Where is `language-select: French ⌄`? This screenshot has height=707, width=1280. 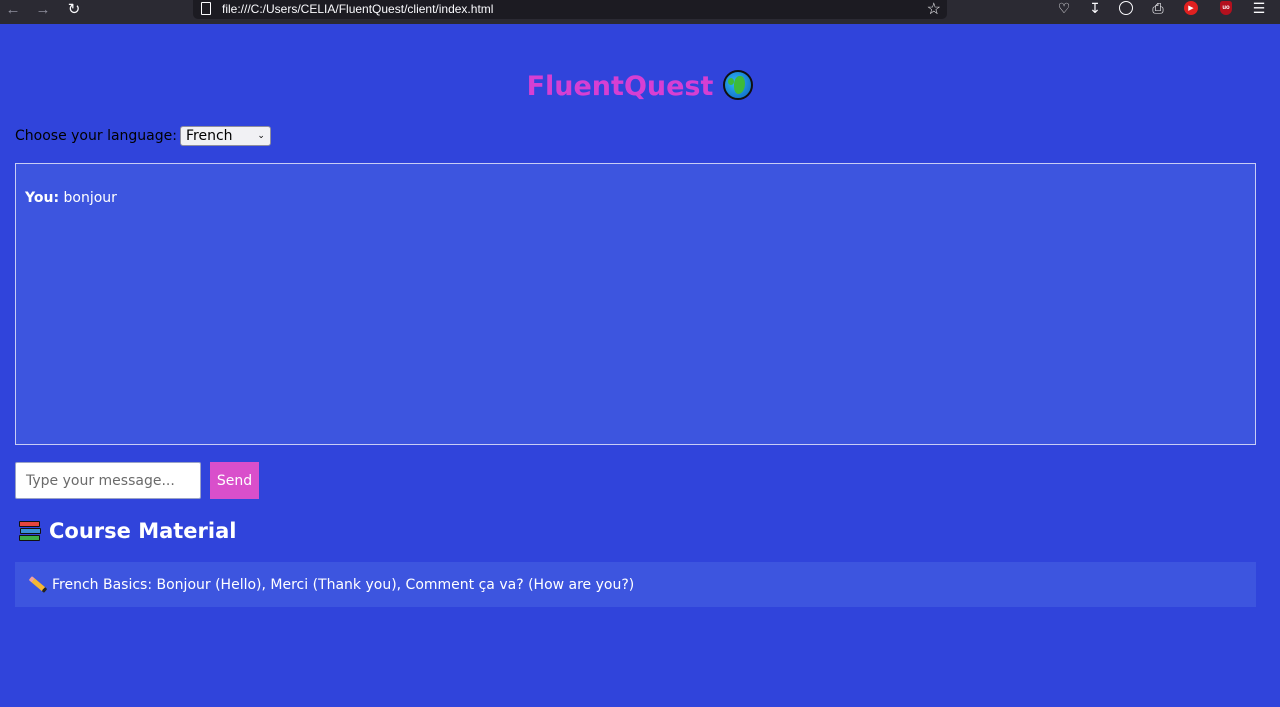 language-select: French ⌄ is located at coordinates (225, 136).